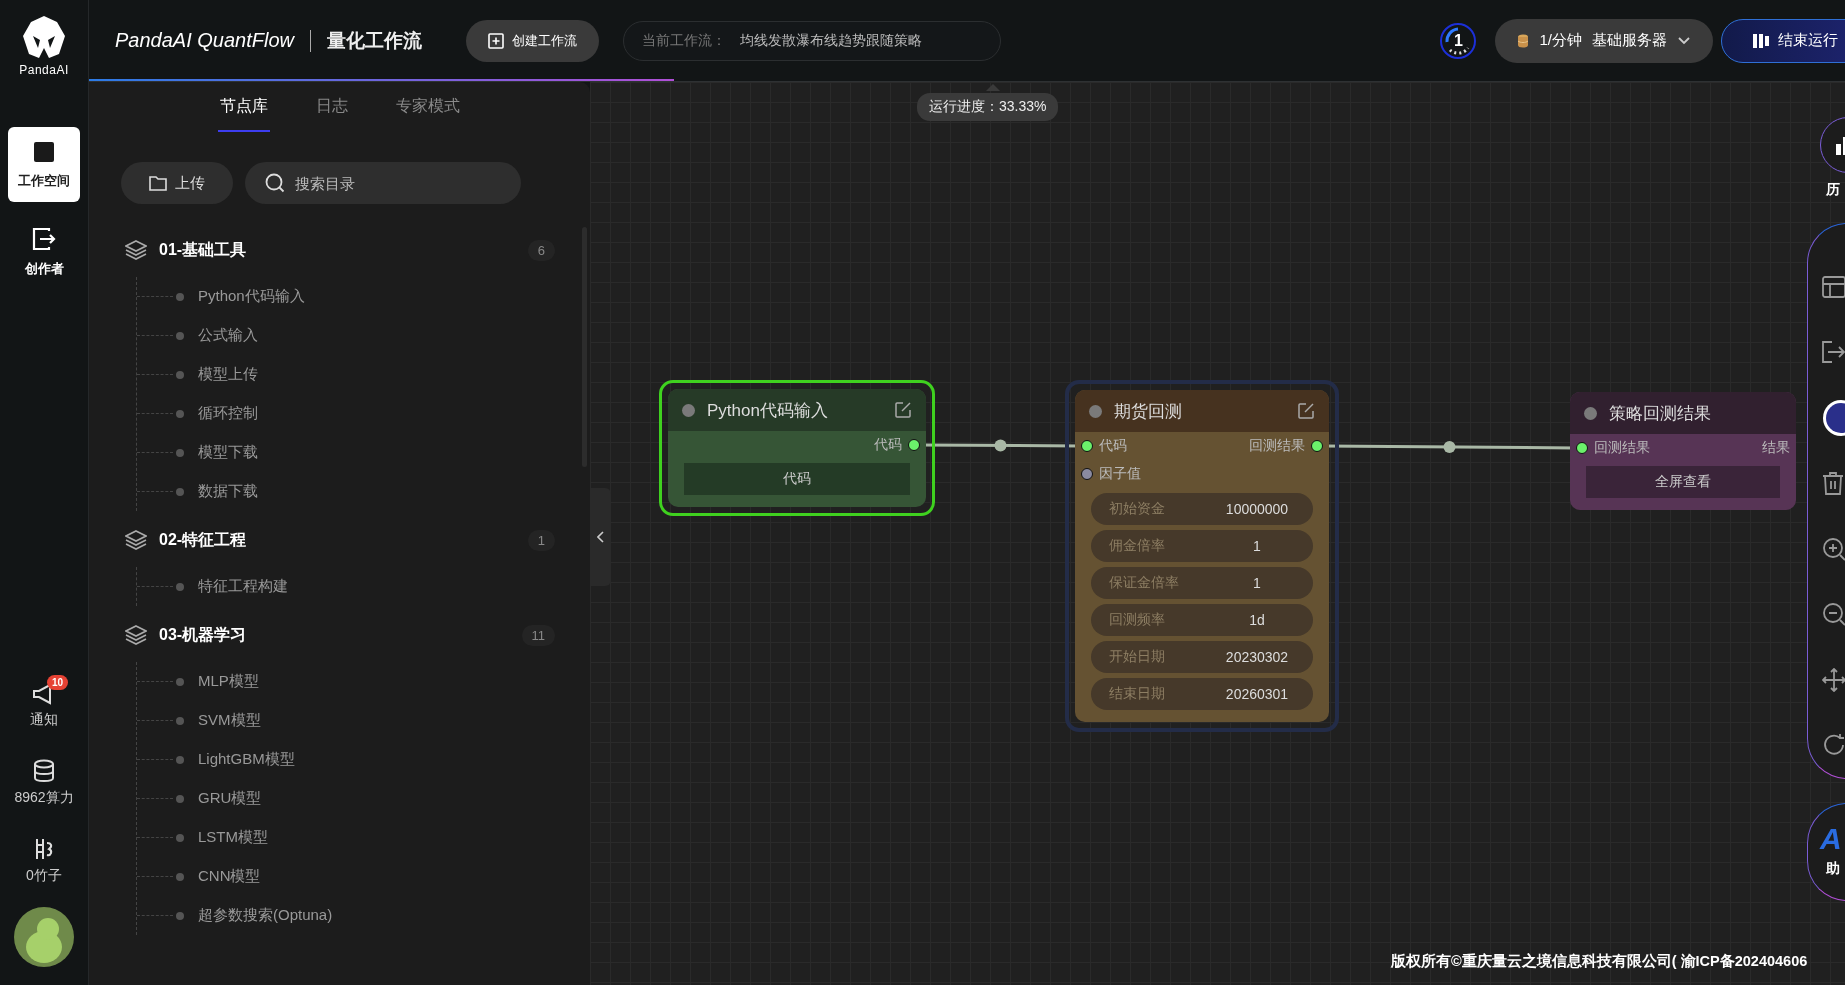 The image size is (1845, 985). What do you see at coordinates (44, 164) in the screenshot?
I see `nav-item: 工作空间` at bounding box center [44, 164].